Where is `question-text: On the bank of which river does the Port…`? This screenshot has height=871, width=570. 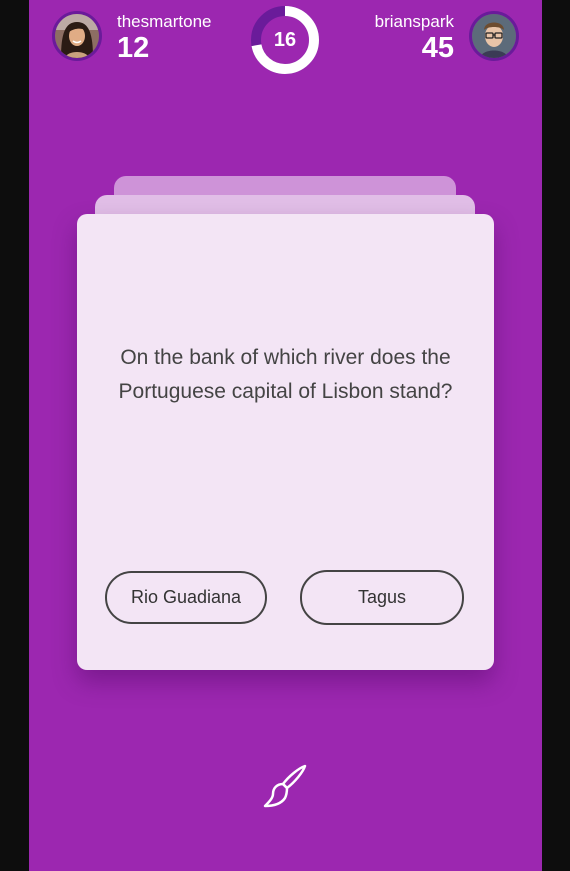
question-text: On the bank of which river does the Port… is located at coordinates (285, 374).